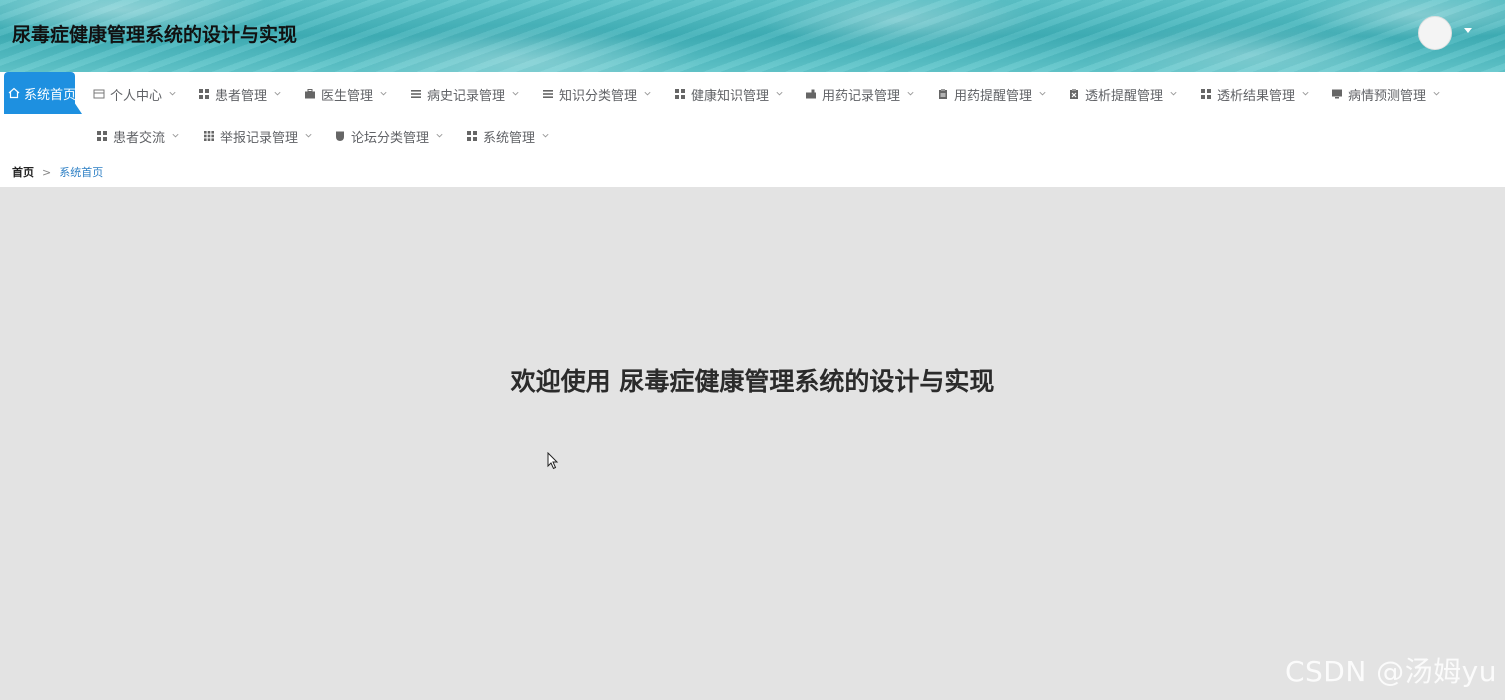  I want to click on nav-item-label: 系统首页, so click(50, 95).